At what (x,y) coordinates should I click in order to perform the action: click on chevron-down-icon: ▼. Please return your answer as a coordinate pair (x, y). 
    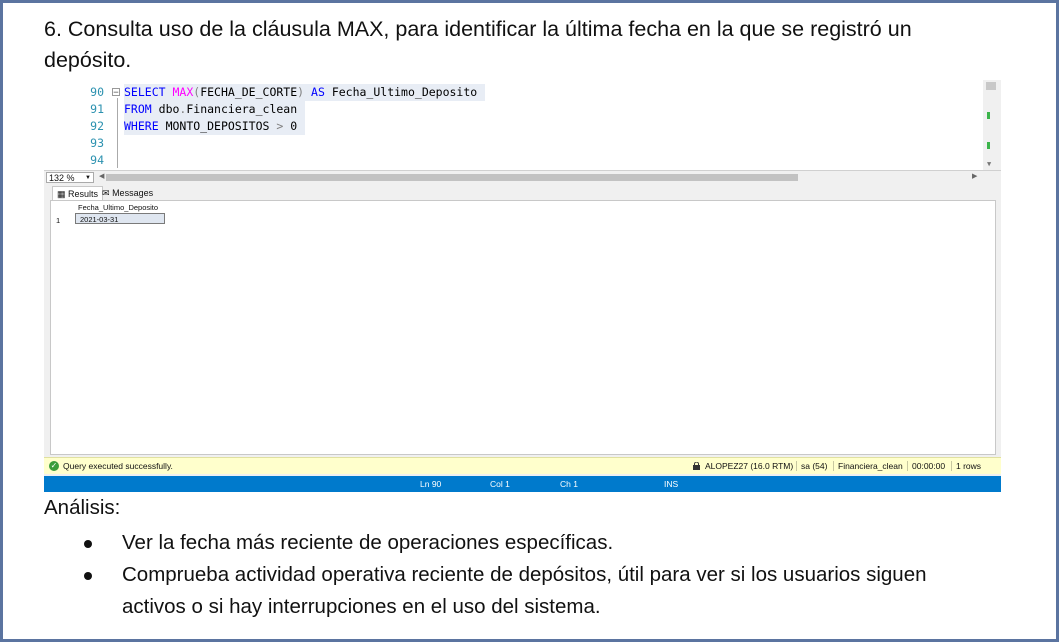
    Looking at the image, I should click on (88, 178).